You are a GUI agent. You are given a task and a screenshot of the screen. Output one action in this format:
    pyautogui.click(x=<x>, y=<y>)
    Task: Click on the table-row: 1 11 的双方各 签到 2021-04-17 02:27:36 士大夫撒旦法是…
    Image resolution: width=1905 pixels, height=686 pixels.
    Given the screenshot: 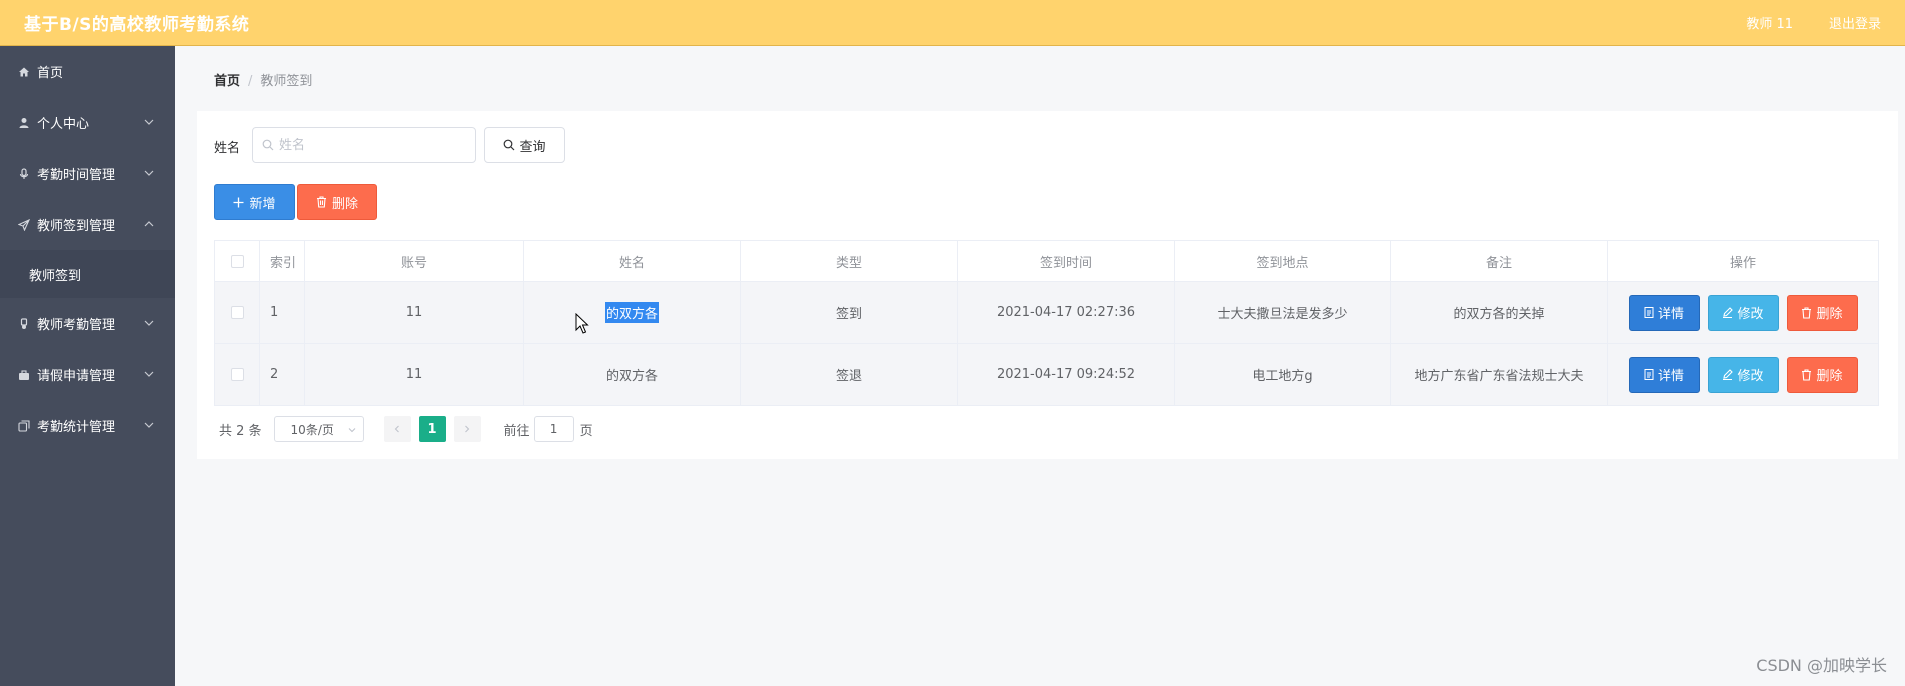 What is the action you would take?
    pyautogui.click(x=1047, y=313)
    